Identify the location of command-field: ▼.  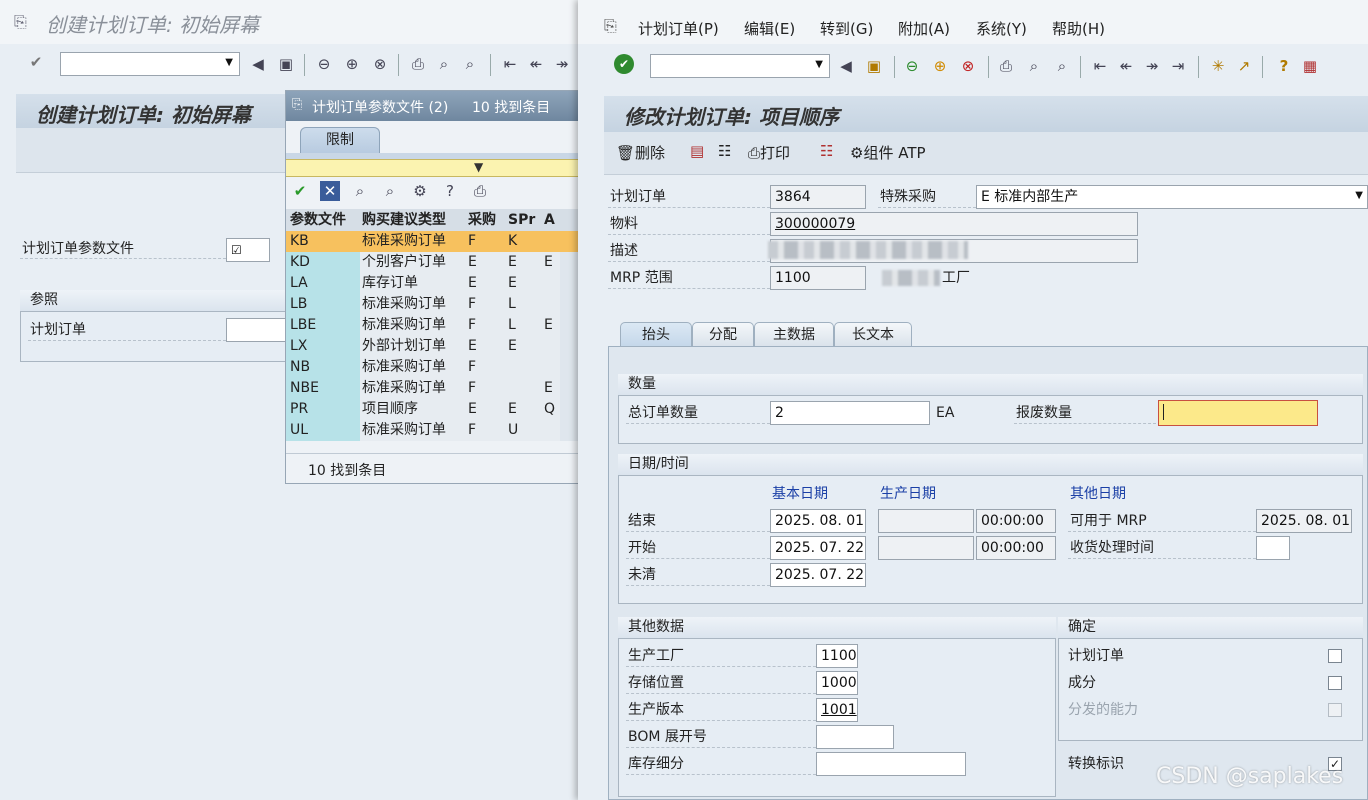
(740, 66).